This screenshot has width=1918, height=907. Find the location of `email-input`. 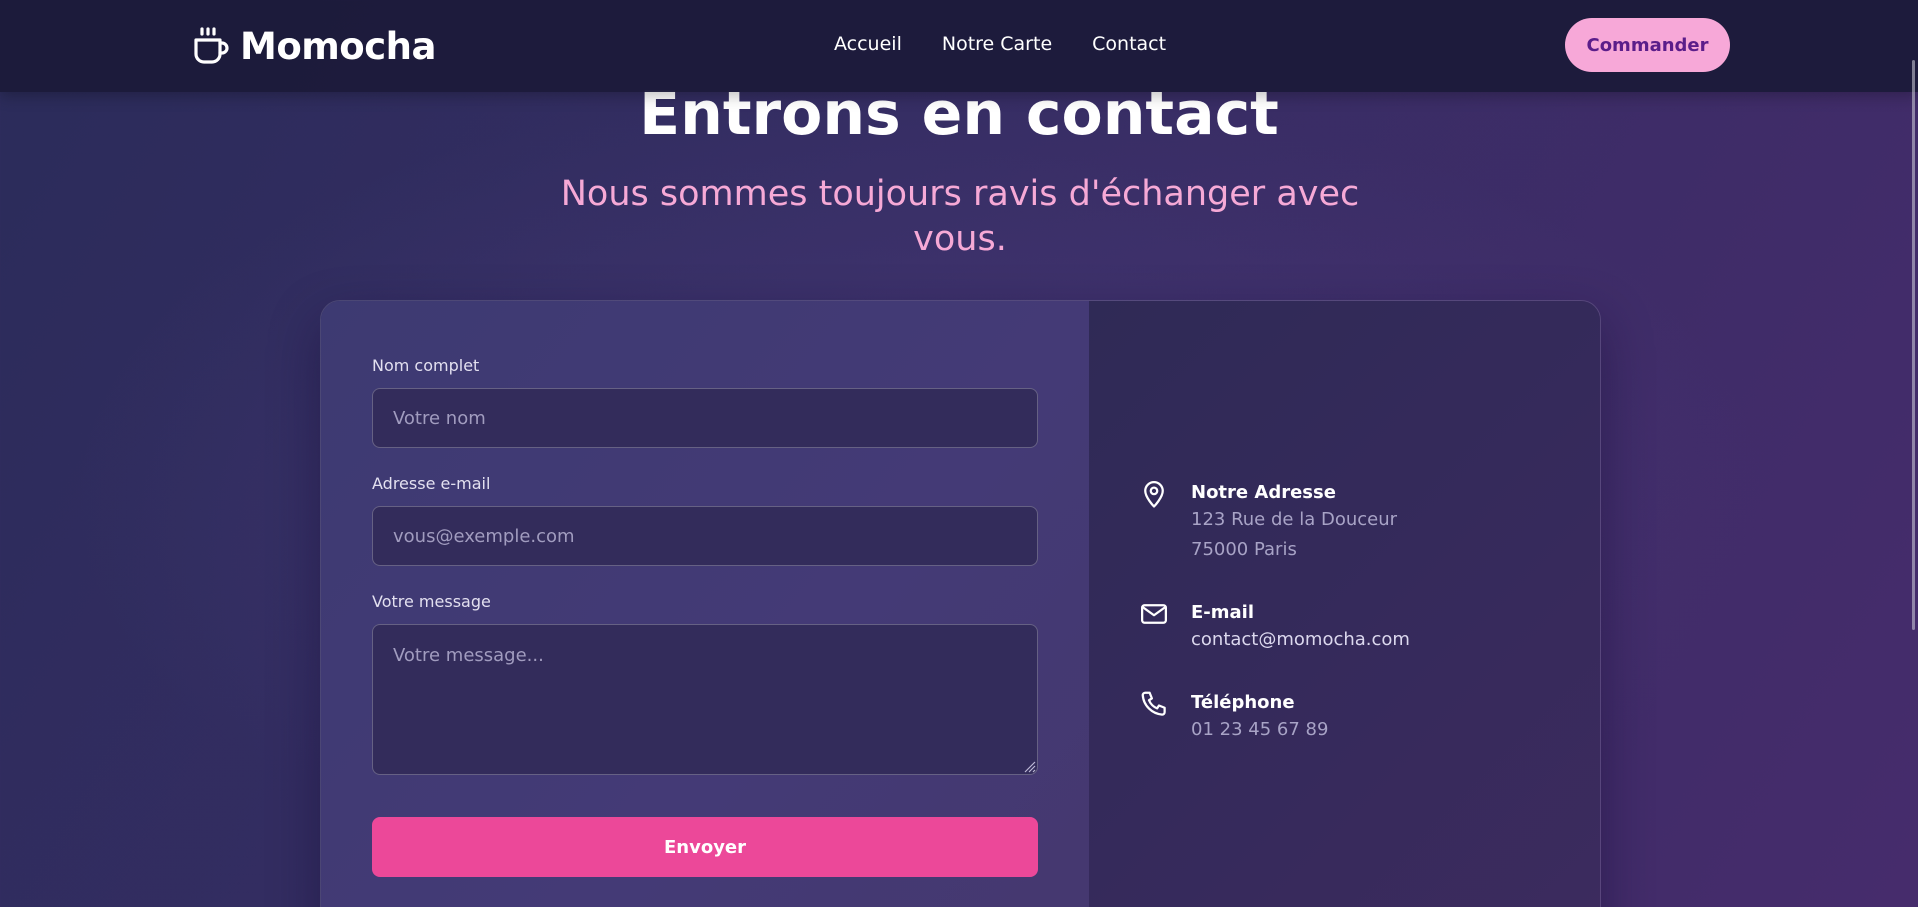

email-input is located at coordinates (705, 536).